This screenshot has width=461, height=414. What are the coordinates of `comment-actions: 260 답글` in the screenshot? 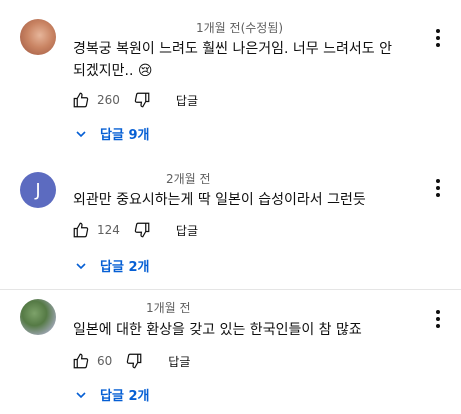 It's located at (134, 100).